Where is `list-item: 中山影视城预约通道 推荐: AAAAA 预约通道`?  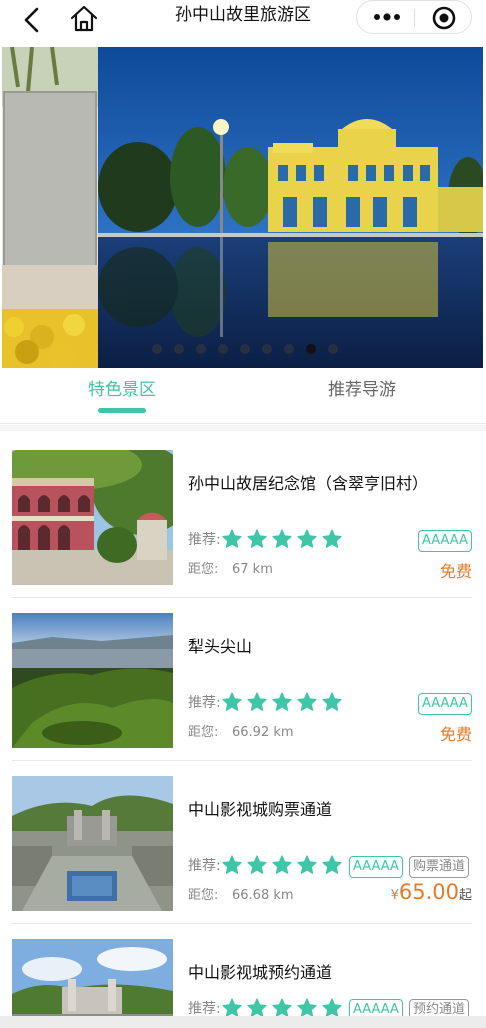
list-item: 中山影视城预约通道 推荐: AAAAA 预约通道 is located at coordinates (243, 977).